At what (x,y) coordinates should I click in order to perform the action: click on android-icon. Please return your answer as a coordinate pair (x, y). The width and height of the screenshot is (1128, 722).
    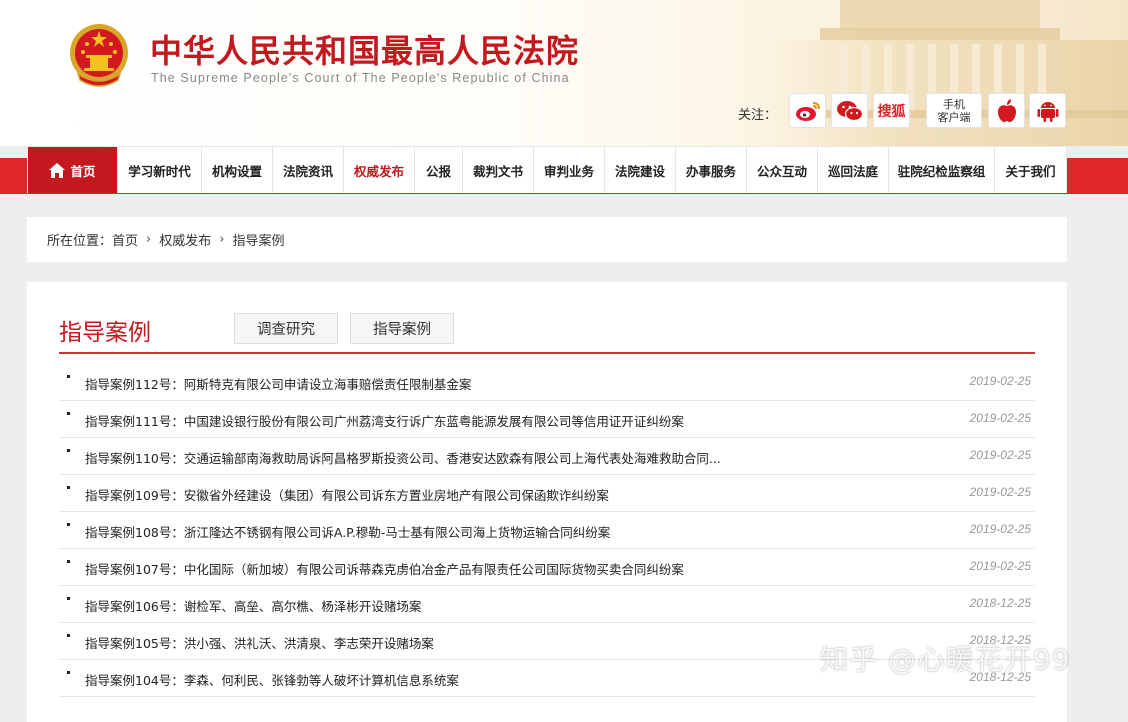
    Looking at the image, I should click on (1047, 111).